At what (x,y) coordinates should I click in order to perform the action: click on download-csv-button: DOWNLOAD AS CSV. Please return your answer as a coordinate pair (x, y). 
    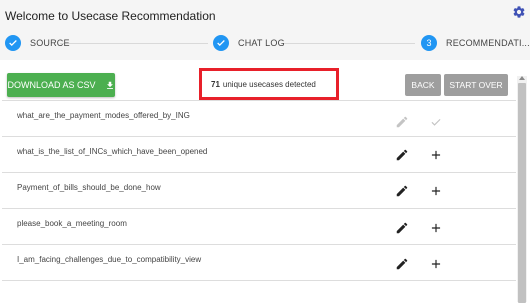
    Looking at the image, I should click on (61, 85).